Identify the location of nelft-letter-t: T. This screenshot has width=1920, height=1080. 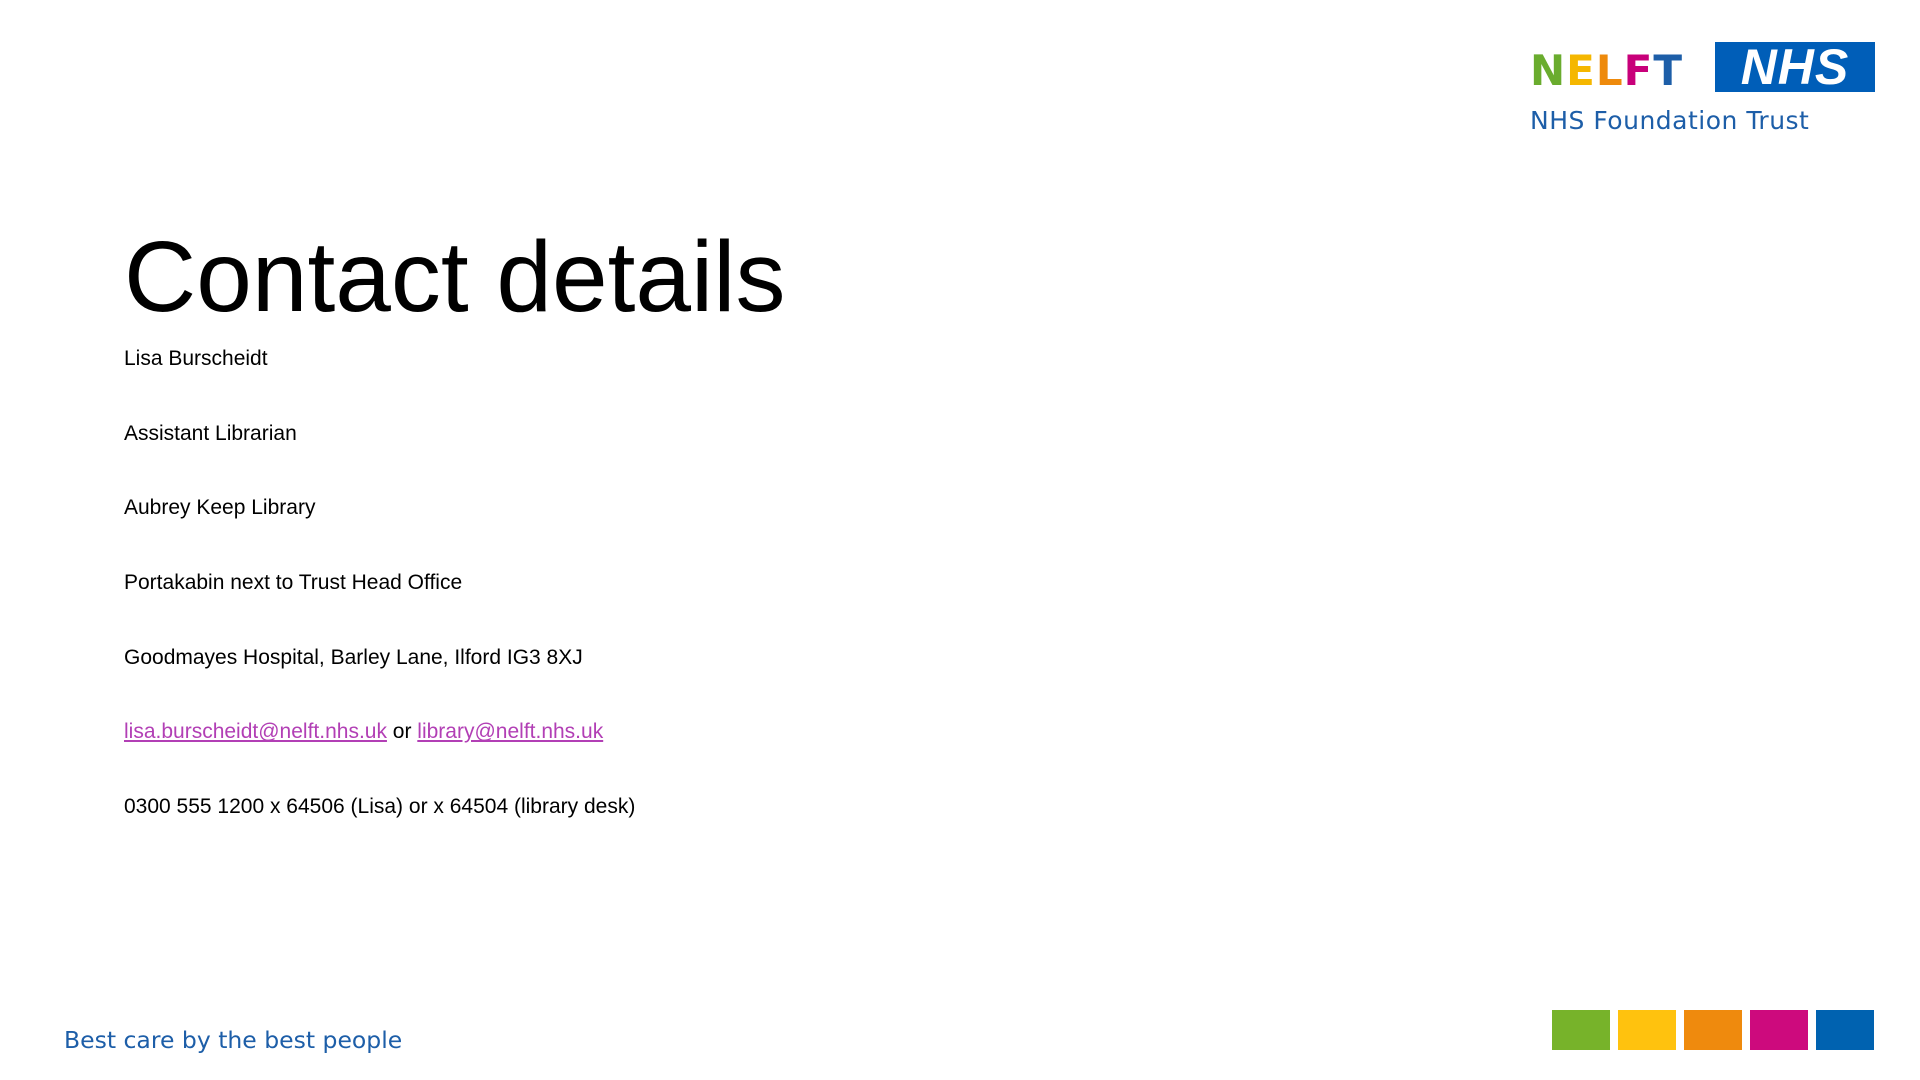
(1668, 70).